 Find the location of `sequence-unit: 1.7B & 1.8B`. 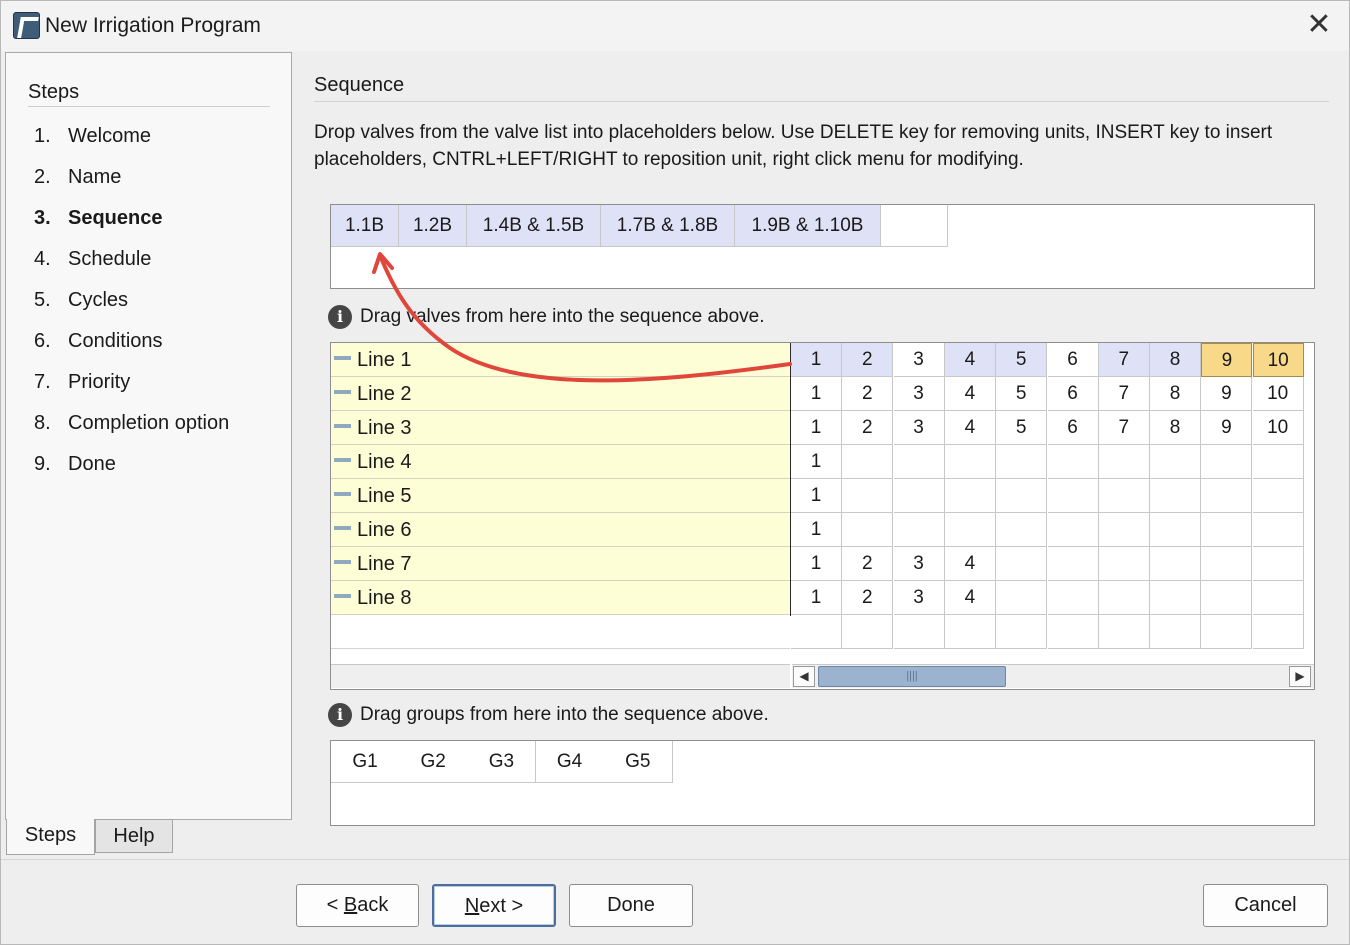

sequence-unit: 1.7B & 1.8B is located at coordinates (668, 226).